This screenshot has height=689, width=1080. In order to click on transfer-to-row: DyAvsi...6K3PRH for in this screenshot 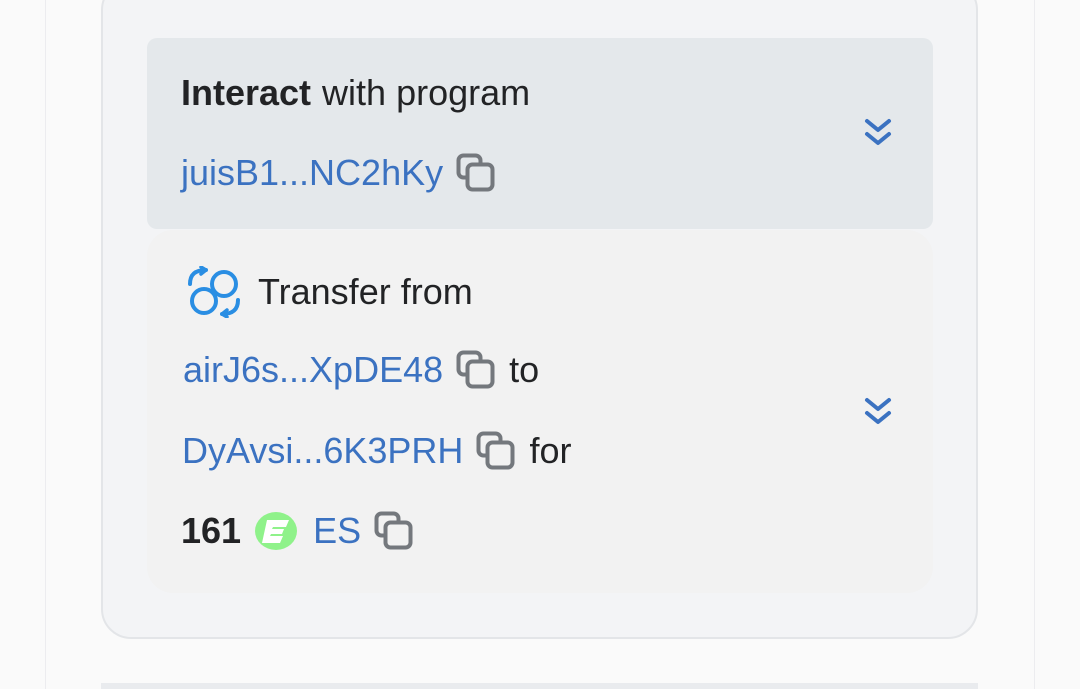, I will do `click(376, 451)`.